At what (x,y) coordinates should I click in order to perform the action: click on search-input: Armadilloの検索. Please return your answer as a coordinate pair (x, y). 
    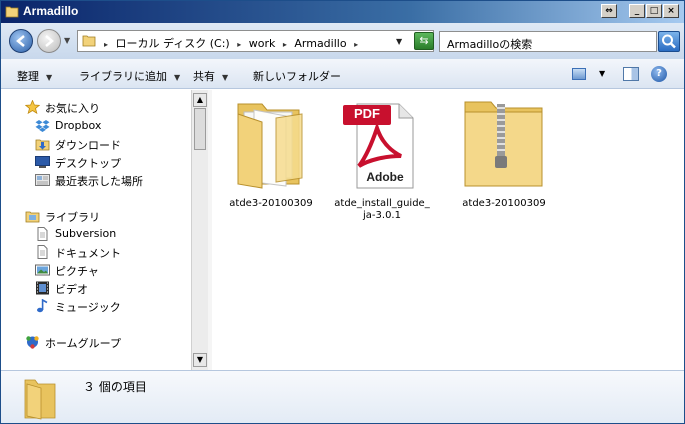
    Looking at the image, I should click on (548, 41).